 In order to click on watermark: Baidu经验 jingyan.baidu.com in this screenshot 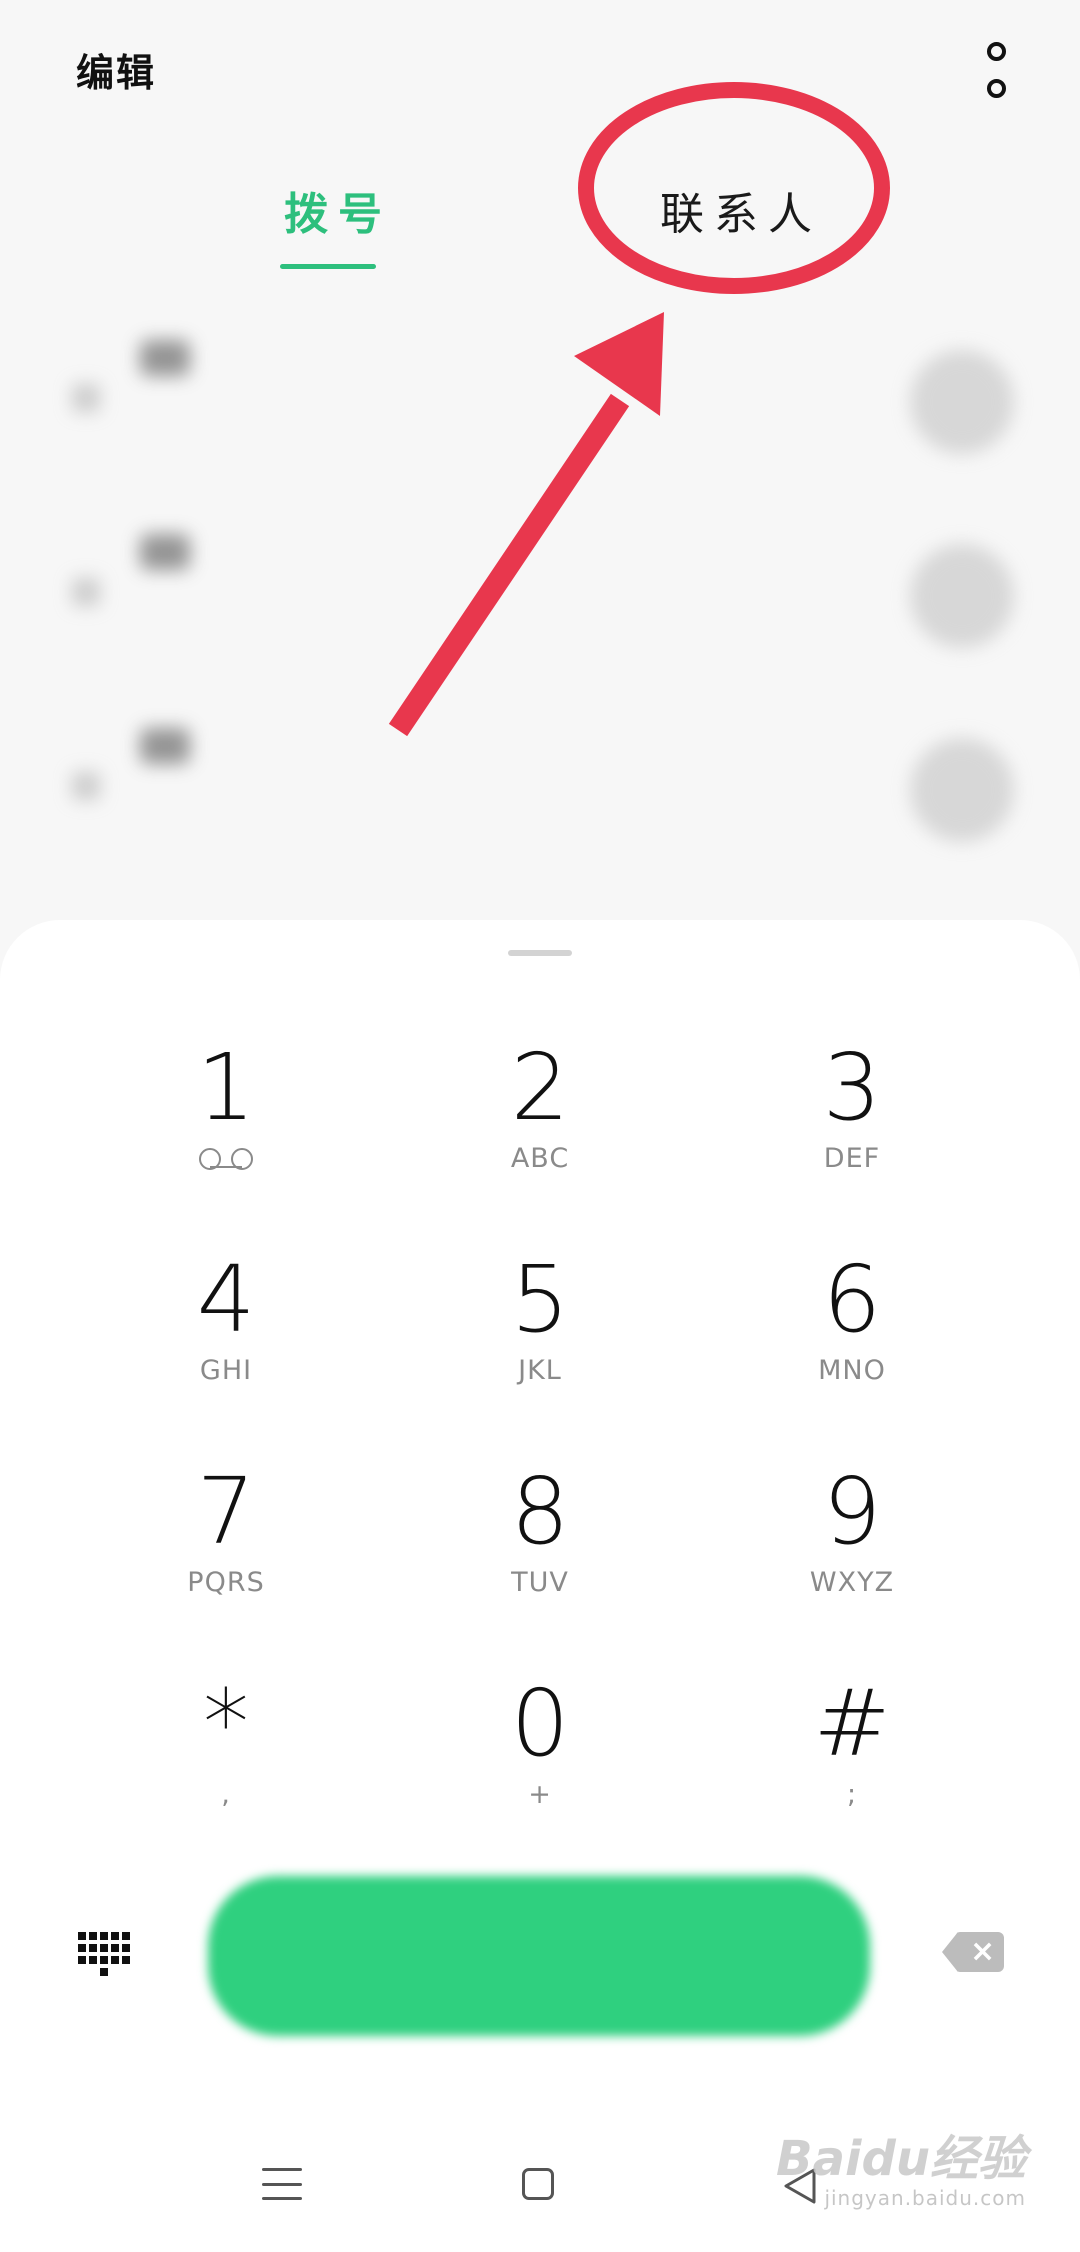, I will do `click(901, 2171)`.